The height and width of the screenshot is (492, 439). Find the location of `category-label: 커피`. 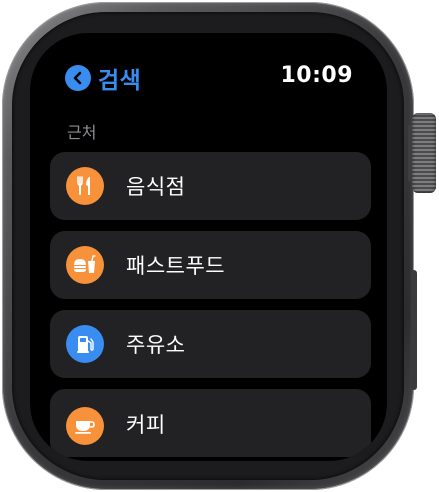

category-label: 커피 is located at coordinates (146, 425).